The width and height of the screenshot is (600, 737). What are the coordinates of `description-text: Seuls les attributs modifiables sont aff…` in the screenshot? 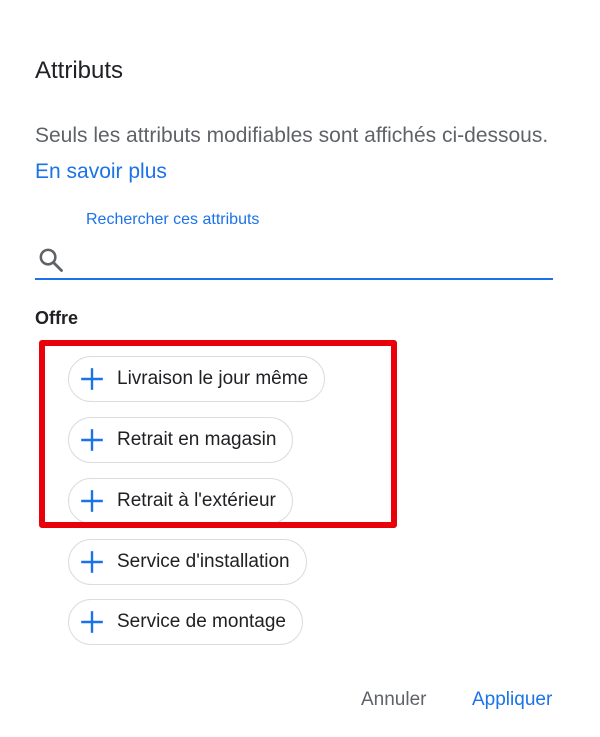 It's located at (292, 135).